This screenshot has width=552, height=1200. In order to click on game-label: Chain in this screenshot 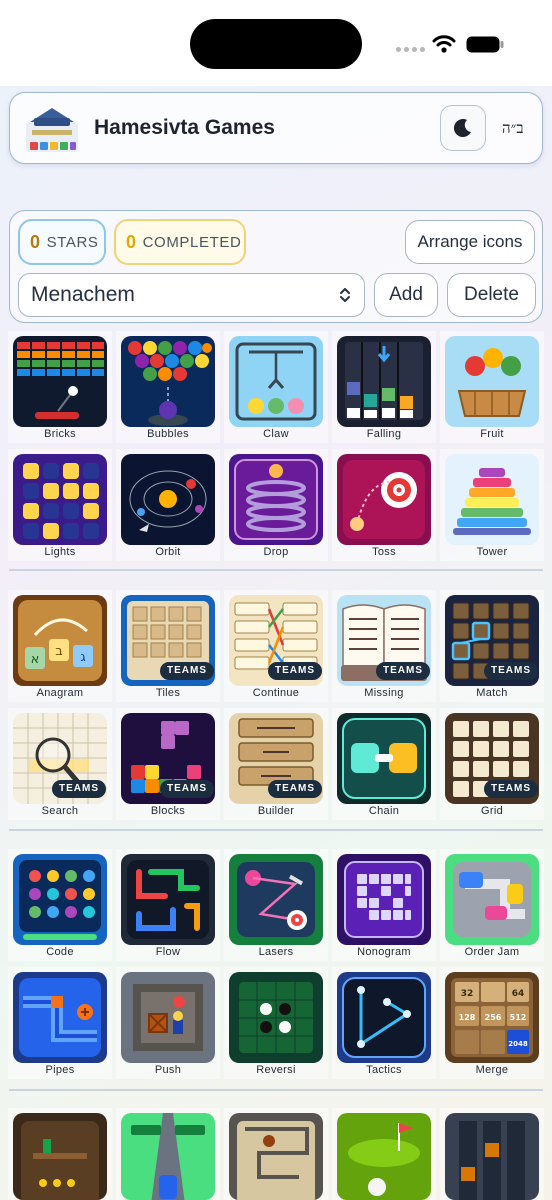, I will do `click(384, 811)`.